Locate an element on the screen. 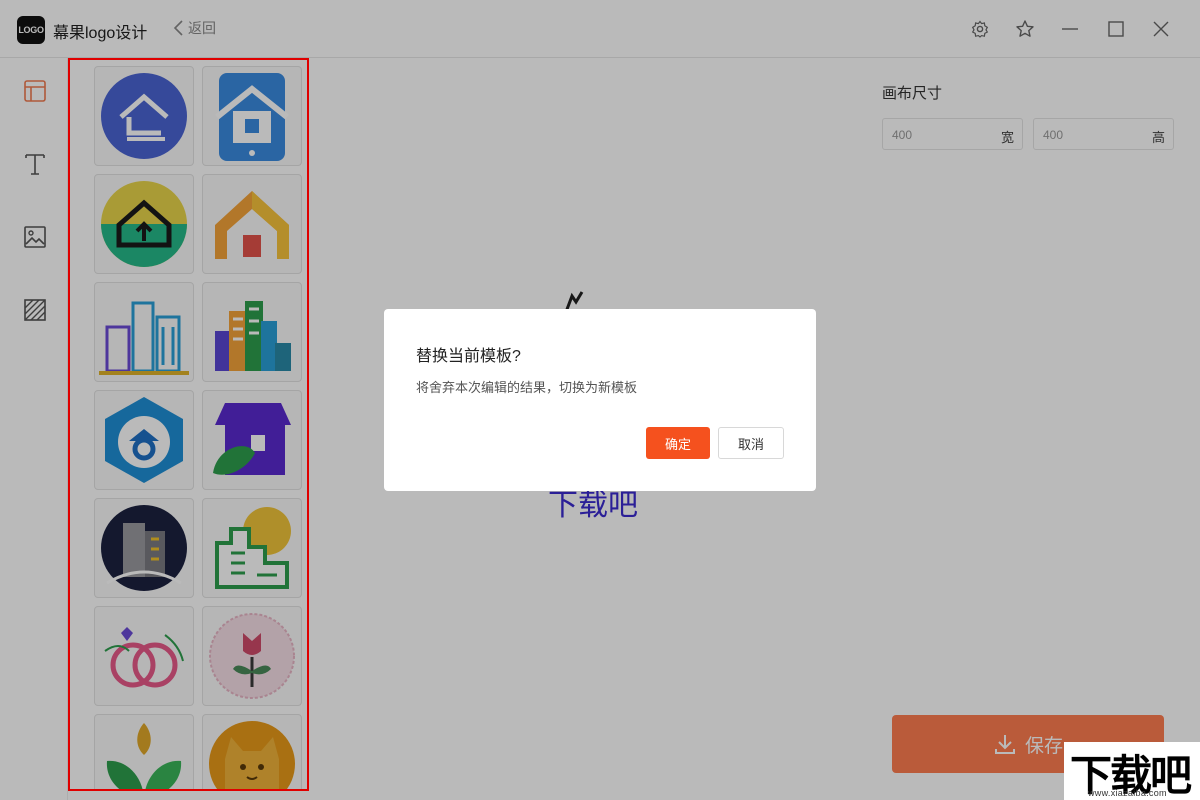 The width and height of the screenshot is (1200, 800). watermark: 下载吧 www.xiazaiba.com is located at coordinates (1132, 771).